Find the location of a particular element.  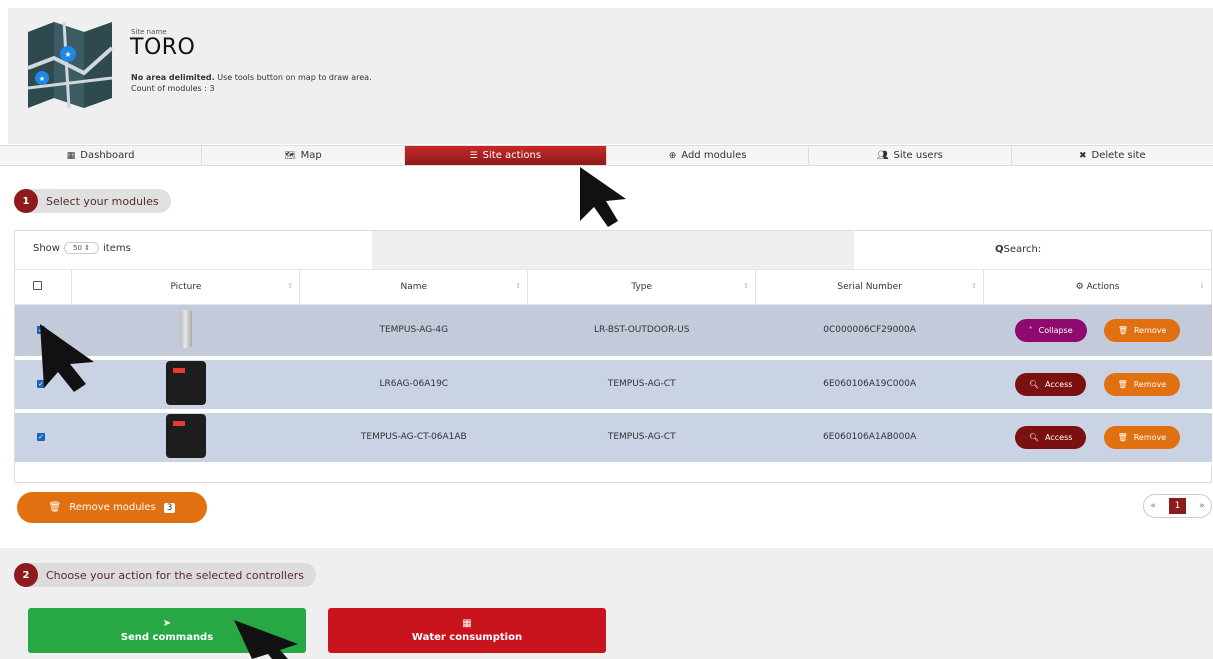

select-all-checkbox is located at coordinates (37, 285).